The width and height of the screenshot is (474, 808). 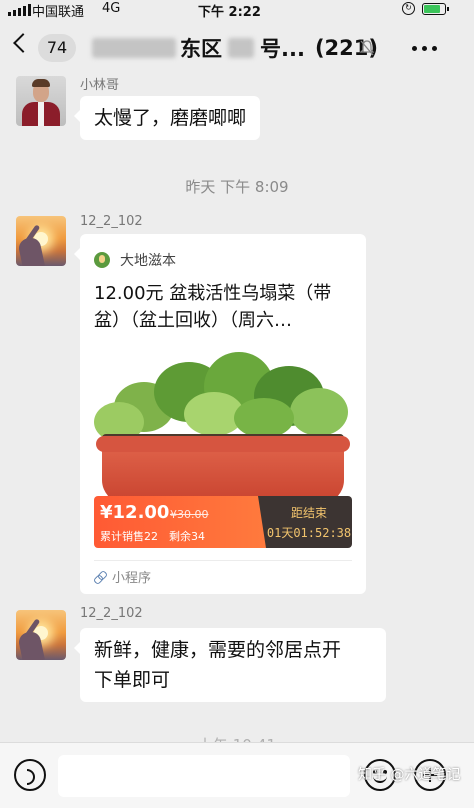 What do you see at coordinates (57, 48) in the screenshot?
I see `unread-count-badge: 74` at bounding box center [57, 48].